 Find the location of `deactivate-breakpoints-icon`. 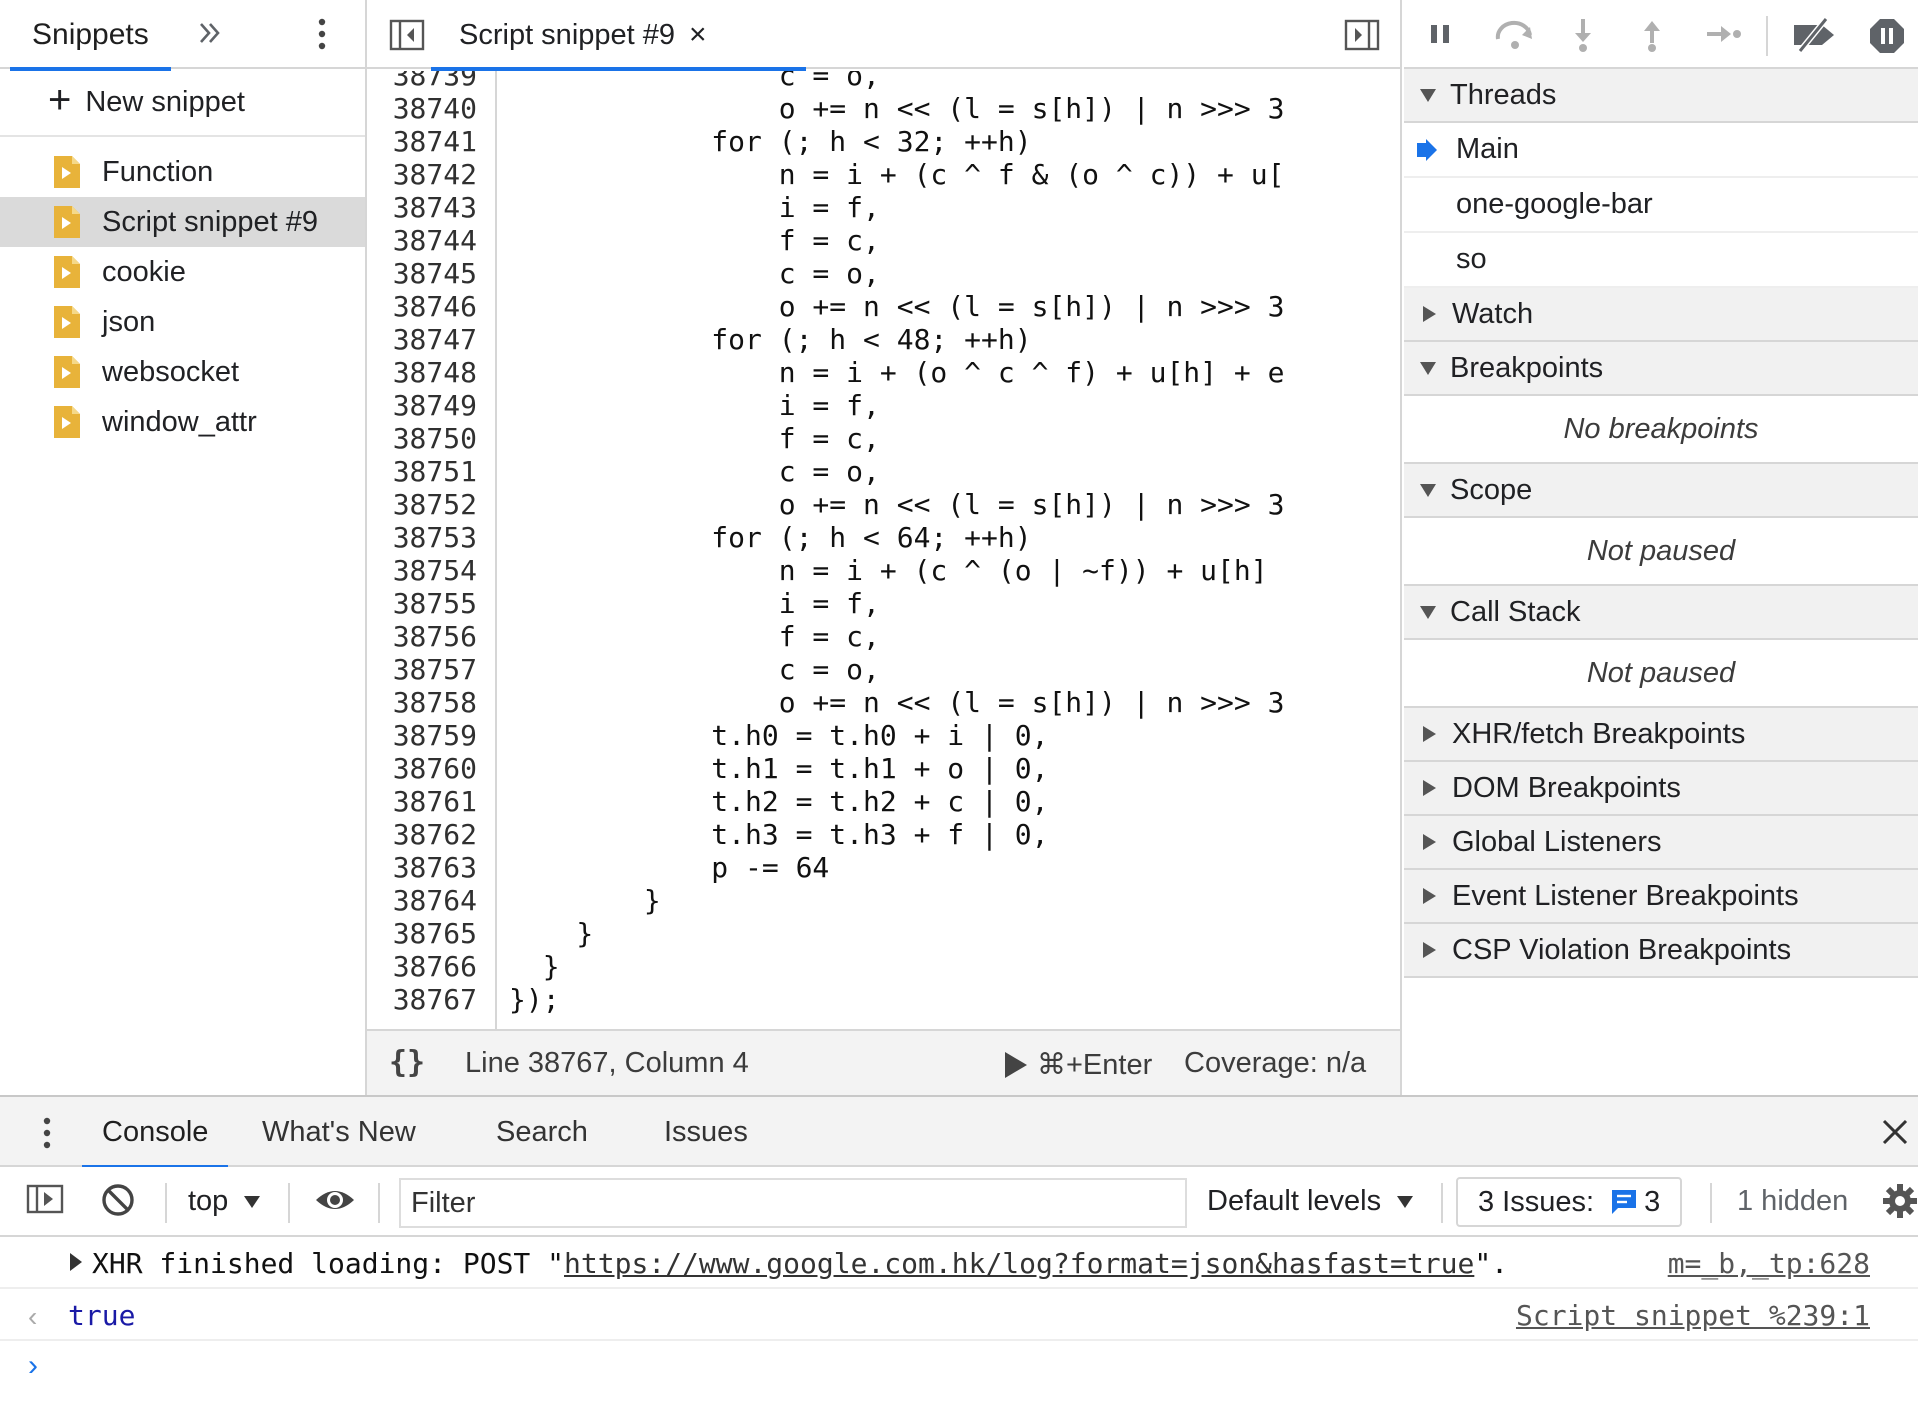

deactivate-breakpoints-icon is located at coordinates (1815, 35).